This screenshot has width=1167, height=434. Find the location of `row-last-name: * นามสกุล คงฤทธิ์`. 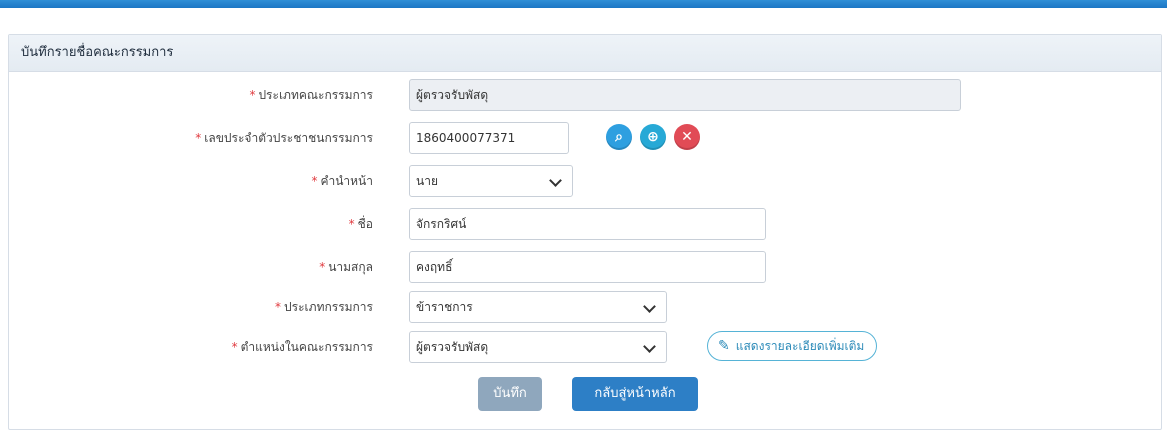

row-last-name: * นามสกุล คงฤทธิ์ is located at coordinates (585, 267).